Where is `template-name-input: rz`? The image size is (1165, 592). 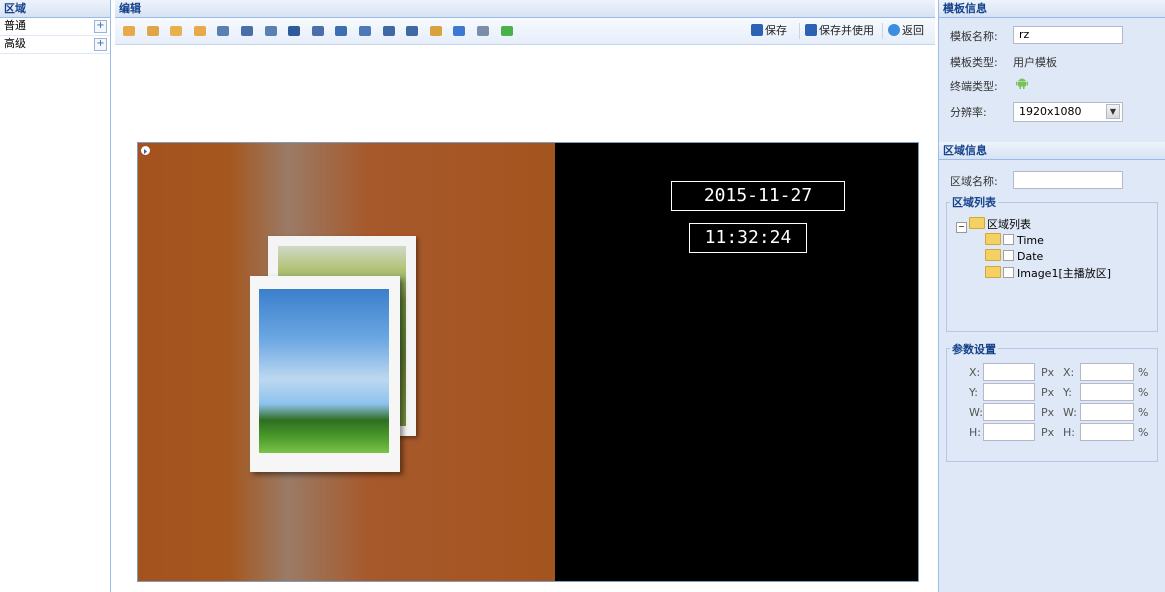 template-name-input: rz is located at coordinates (1068, 35).